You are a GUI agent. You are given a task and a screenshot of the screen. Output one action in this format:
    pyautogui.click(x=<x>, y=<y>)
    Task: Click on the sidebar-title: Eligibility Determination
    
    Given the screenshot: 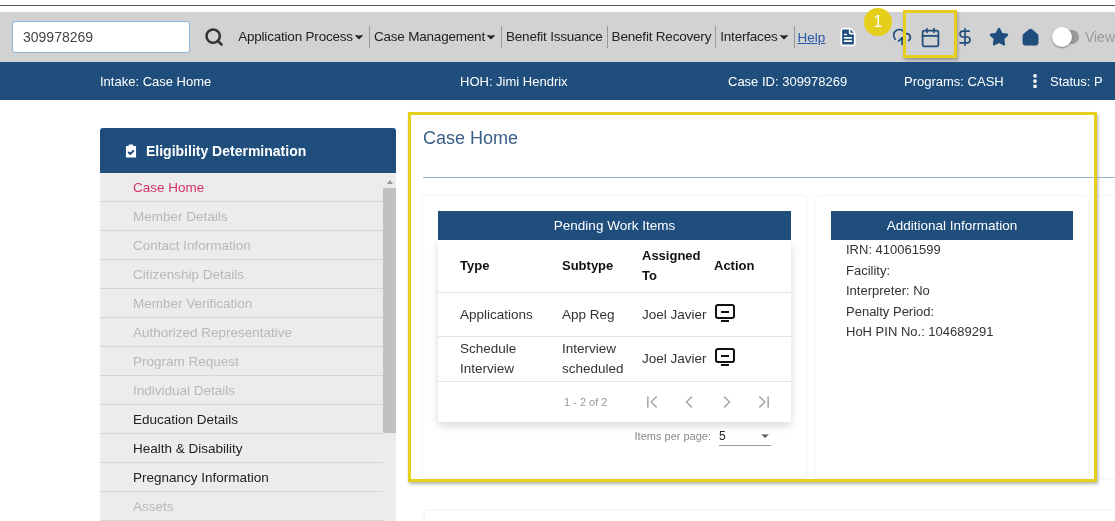 What is the action you would take?
    pyautogui.click(x=226, y=150)
    